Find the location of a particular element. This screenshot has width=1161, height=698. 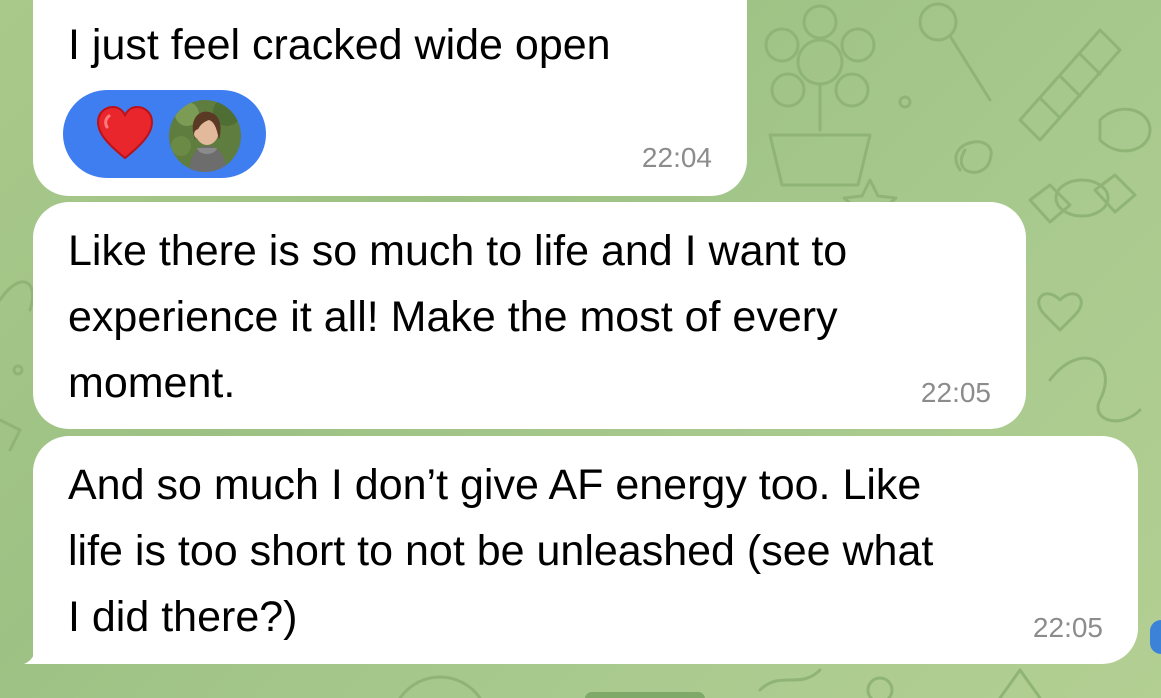

bottom-doodles is located at coordinates (720, 683).